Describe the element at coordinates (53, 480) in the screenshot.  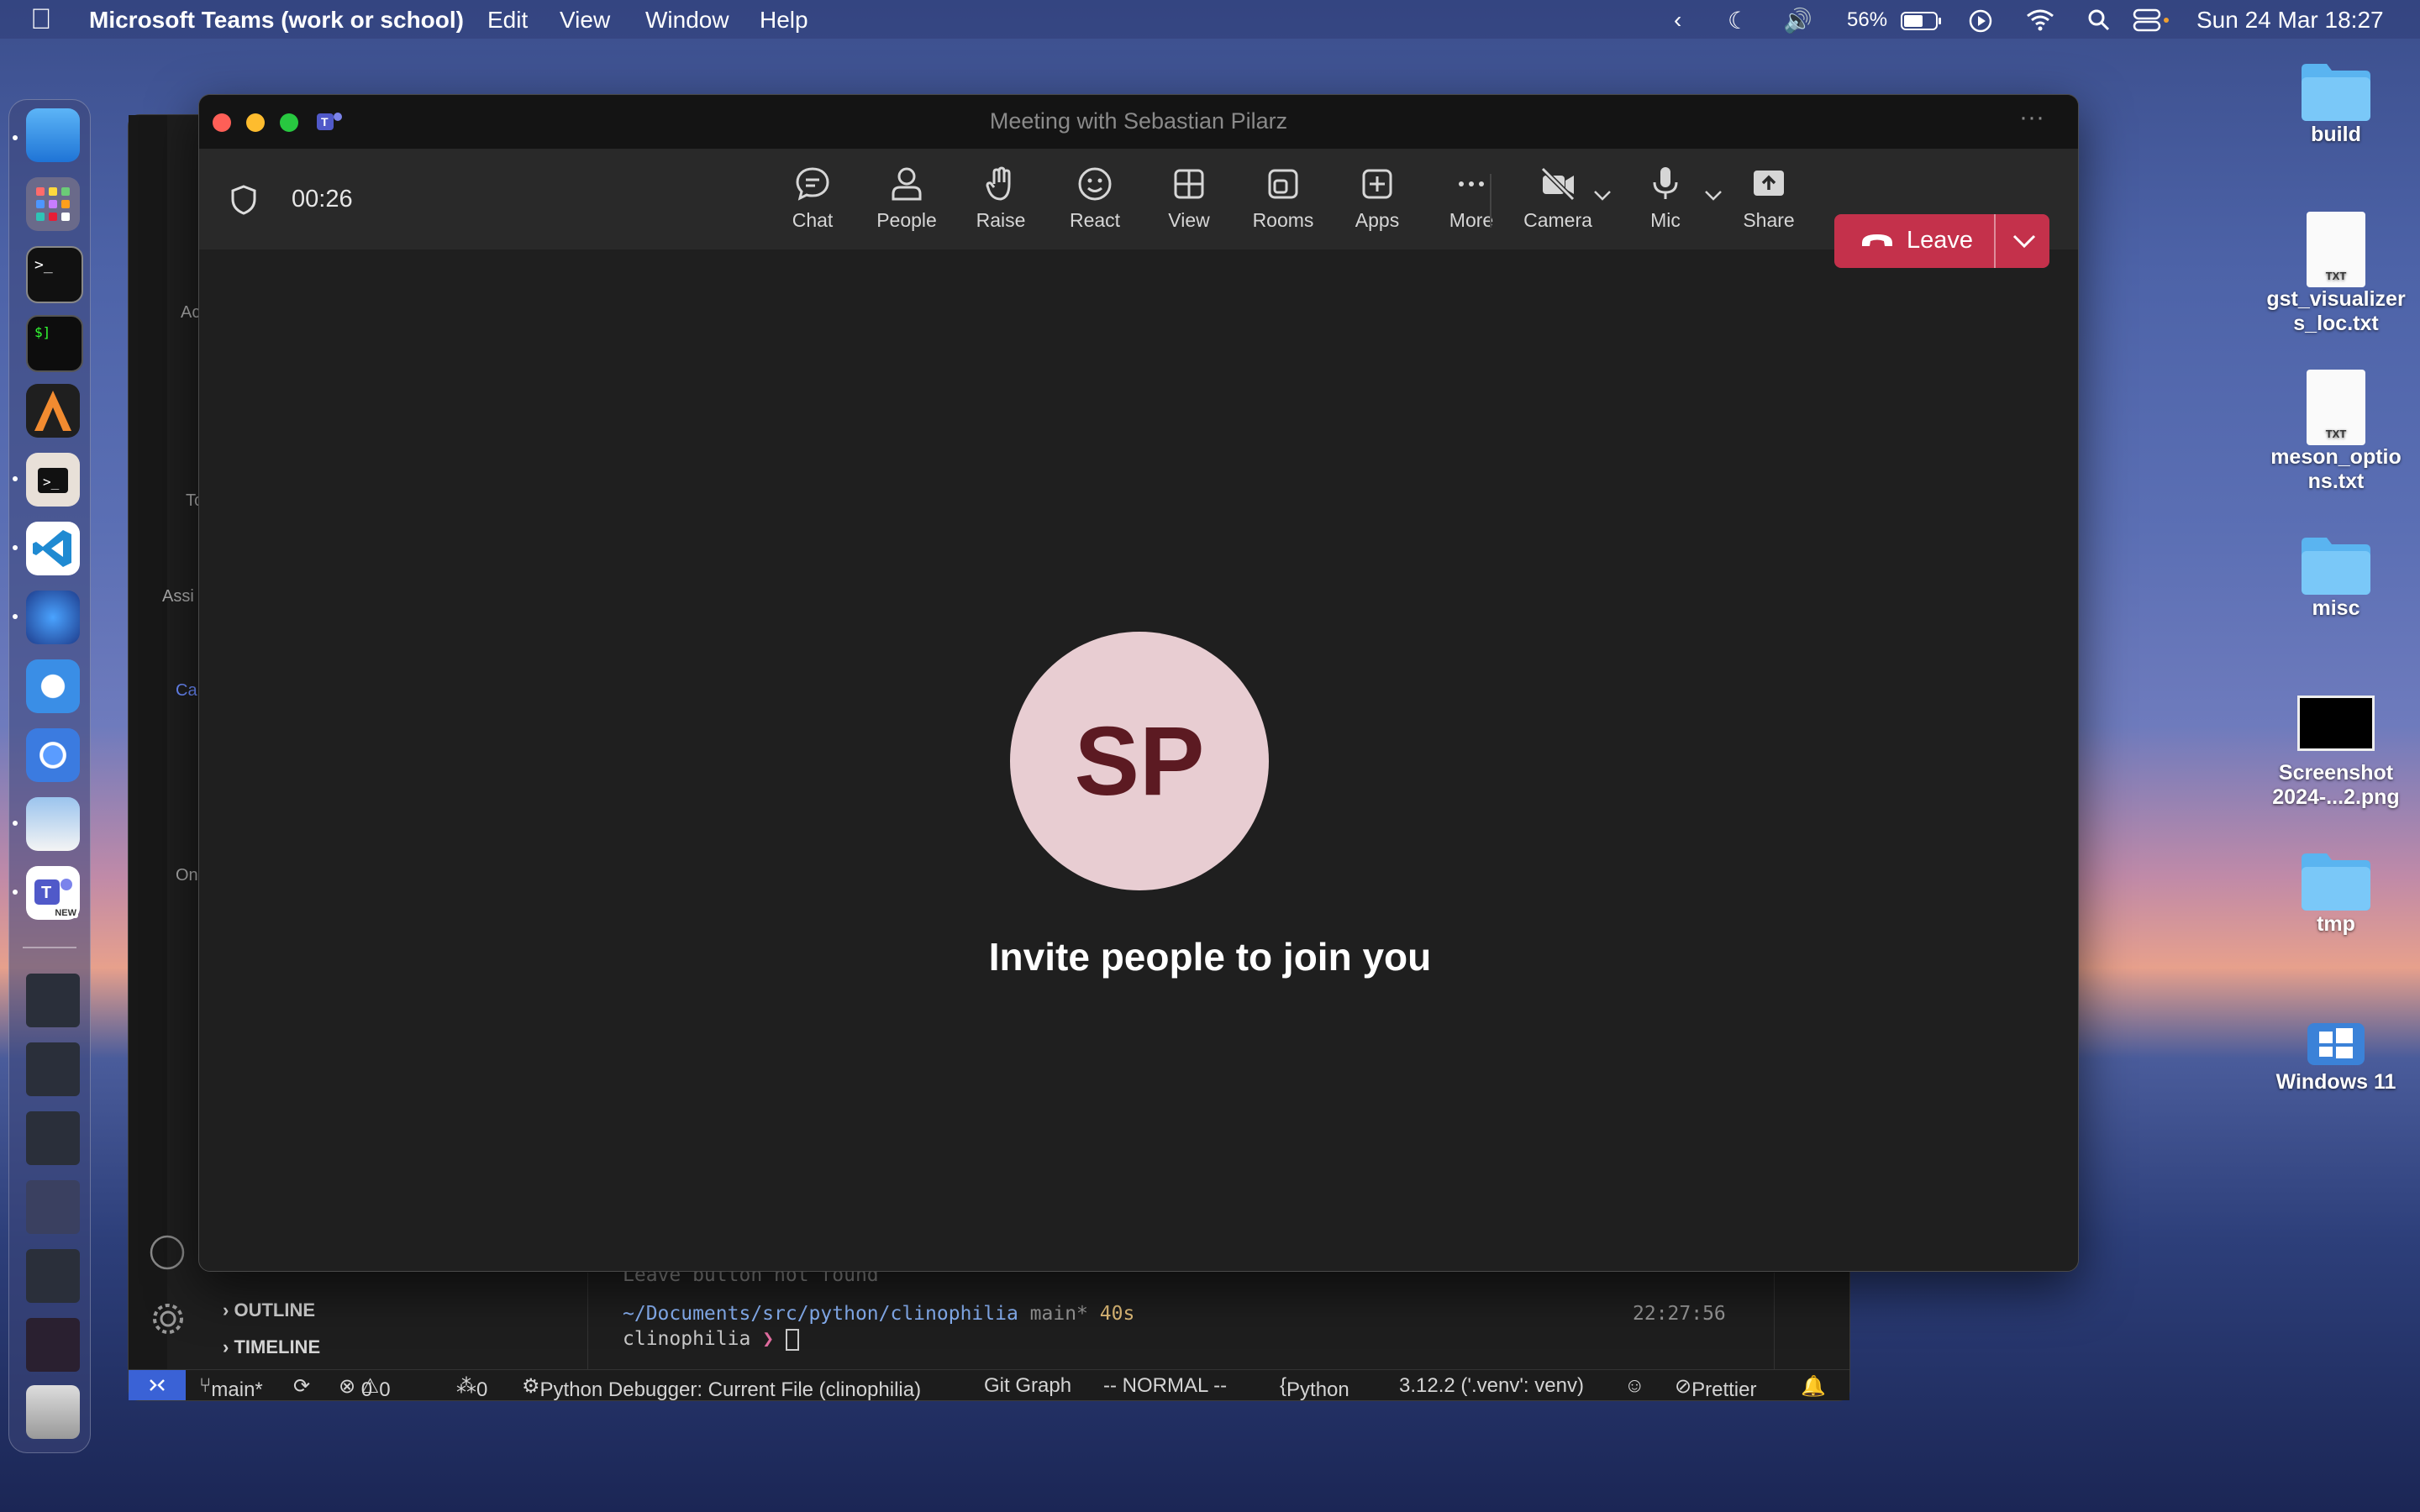
I see `ghostty-icon: >_` at that location.